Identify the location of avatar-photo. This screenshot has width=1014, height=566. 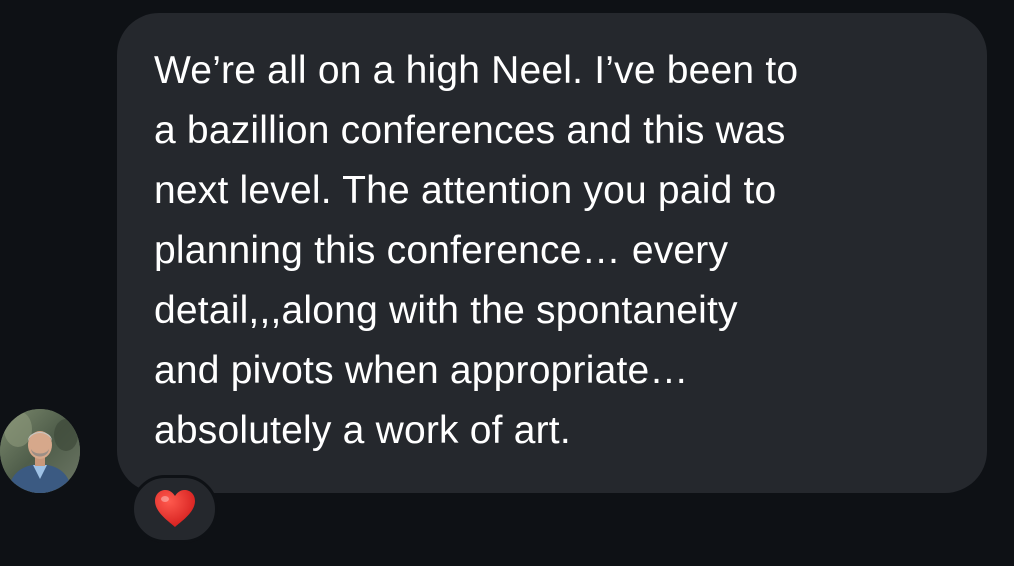
(40, 451).